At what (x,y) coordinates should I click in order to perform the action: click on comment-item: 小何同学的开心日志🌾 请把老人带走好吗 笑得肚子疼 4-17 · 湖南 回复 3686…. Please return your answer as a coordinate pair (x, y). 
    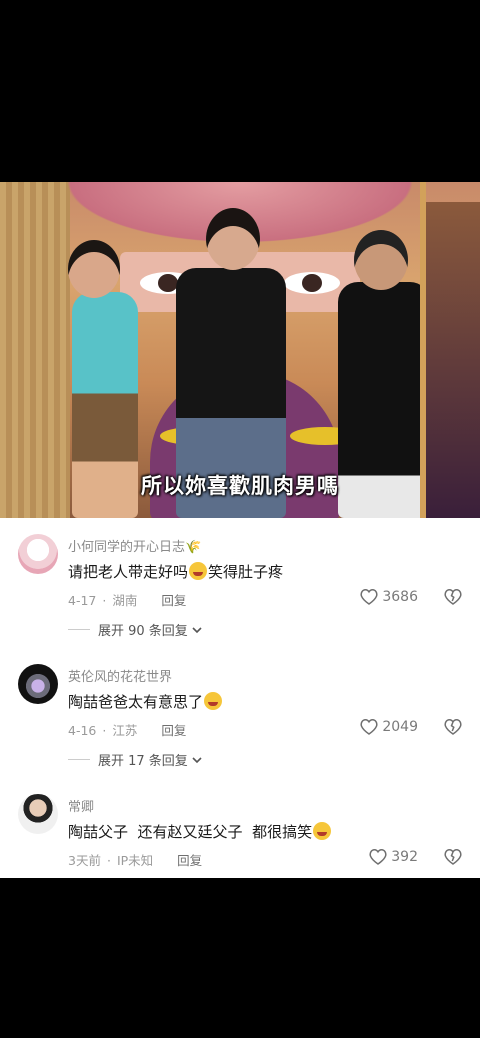
    Looking at the image, I should click on (240, 583).